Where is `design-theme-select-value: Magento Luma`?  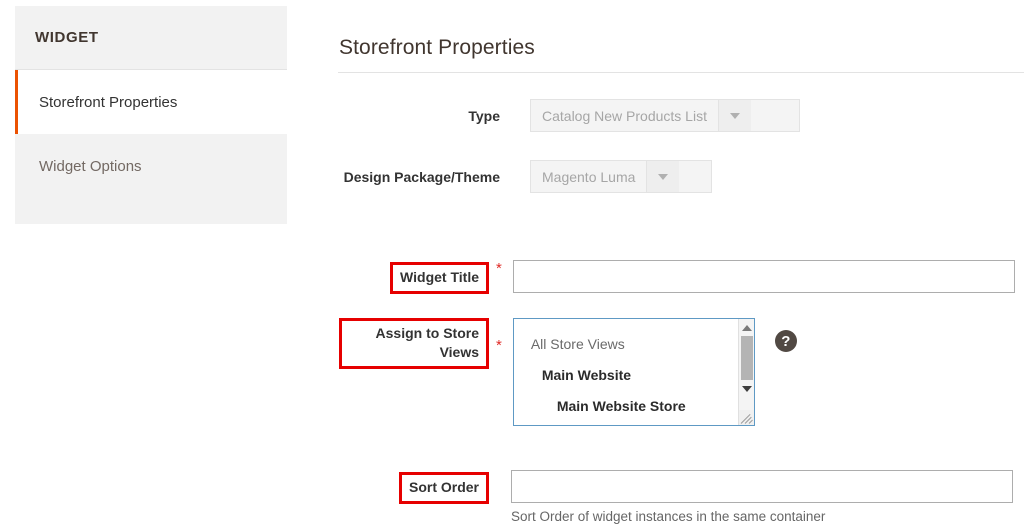 design-theme-select-value: Magento Luma is located at coordinates (589, 176).